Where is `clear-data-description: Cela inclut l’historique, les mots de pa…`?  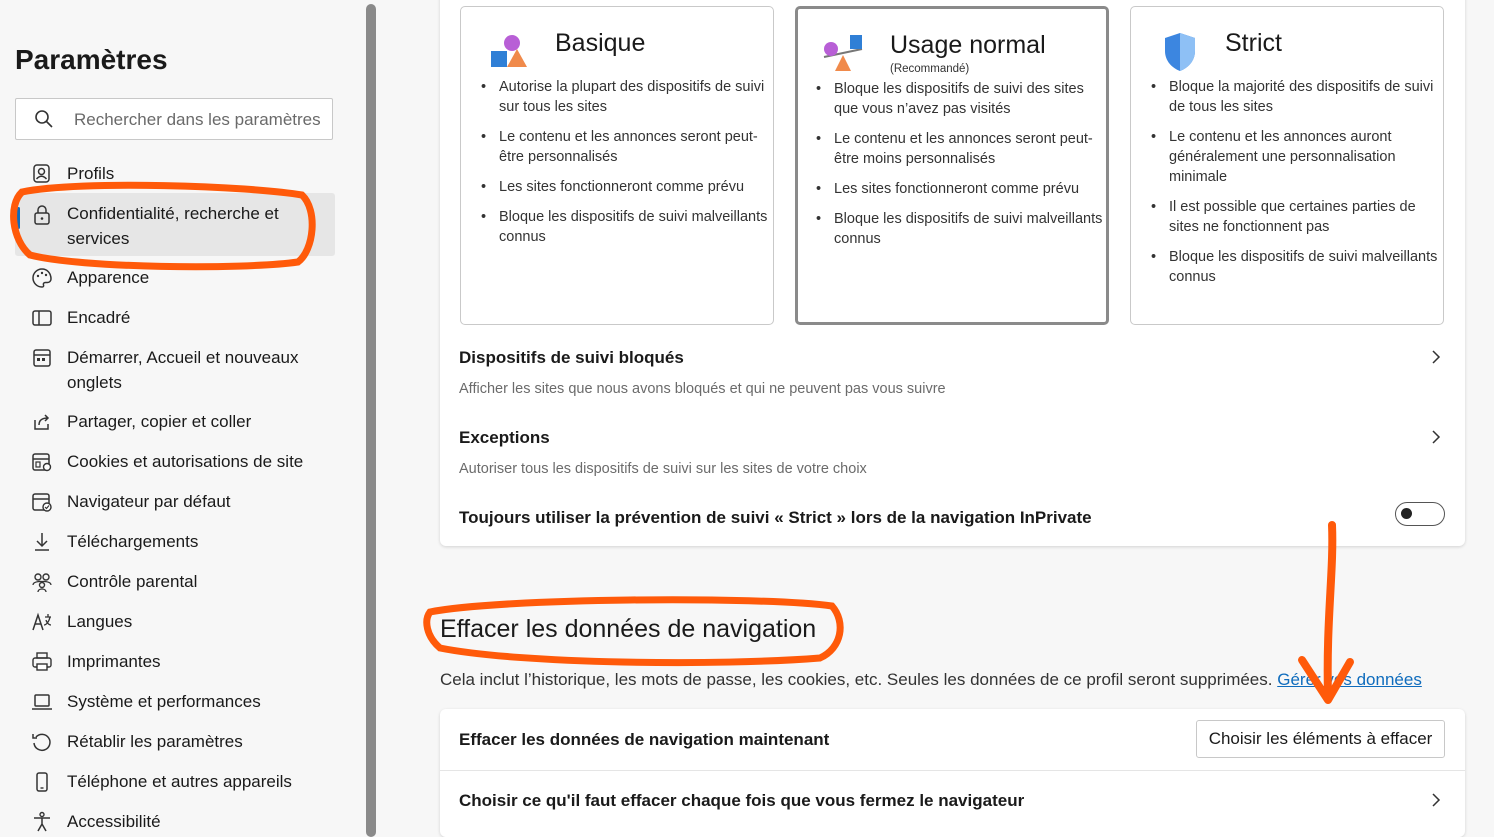 clear-data-description: Cela inclut l’historique, les mots de pa… is located at coordinates (931, 680).